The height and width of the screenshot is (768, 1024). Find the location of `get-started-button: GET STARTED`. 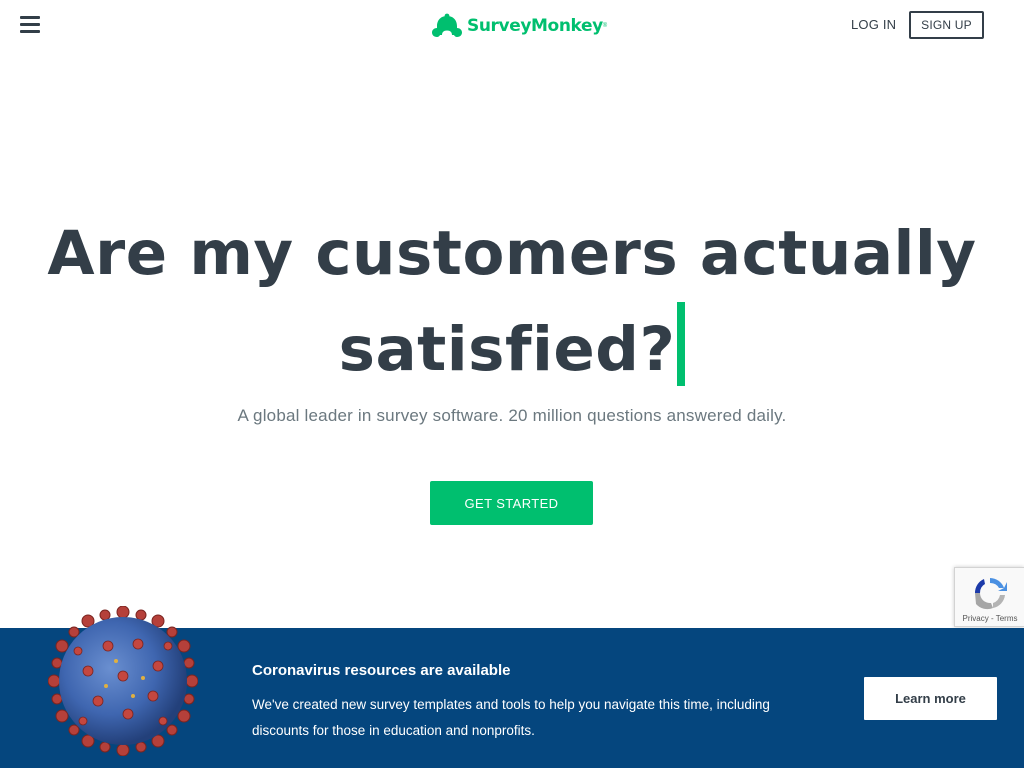

get-started-button: GET STARTED is located at coordinates (511, 503).